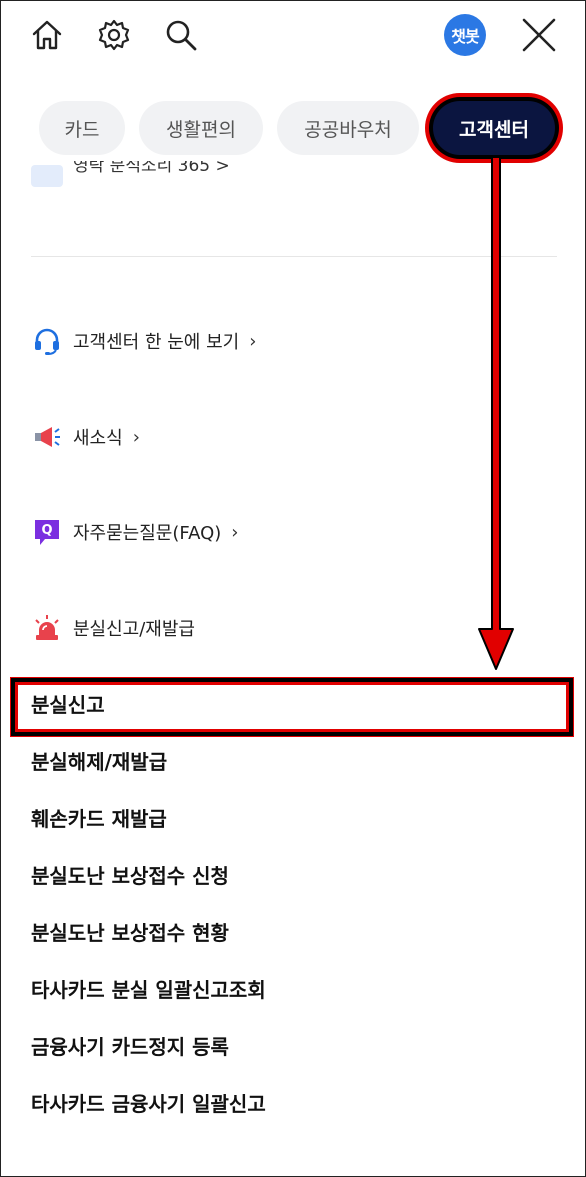 The width and height of the screenshot is (586, 1177). What do you see at coordinates (130, 933) in the screenshot?
I see `submenu-theft-claim-status: 분실도난 보상접수 현황` at bounding box center [130, 933].